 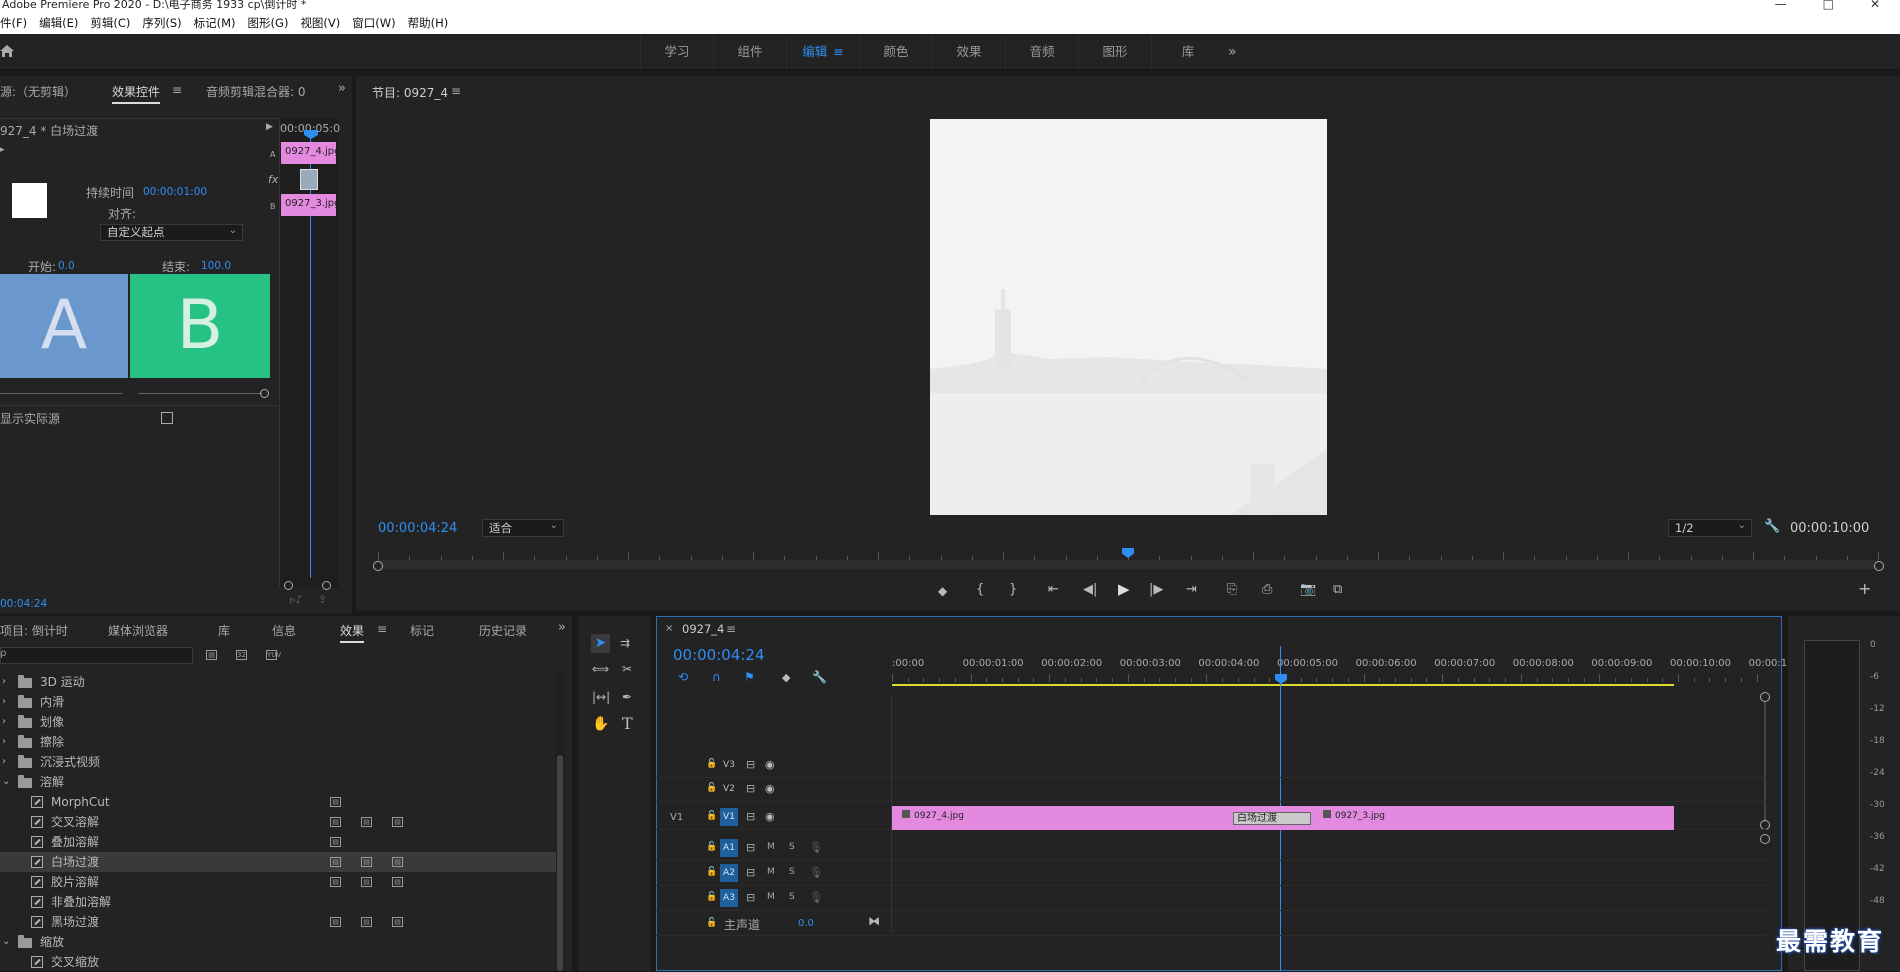 I want to click on button-editor-icon: +, so click(x=1864, y=588).